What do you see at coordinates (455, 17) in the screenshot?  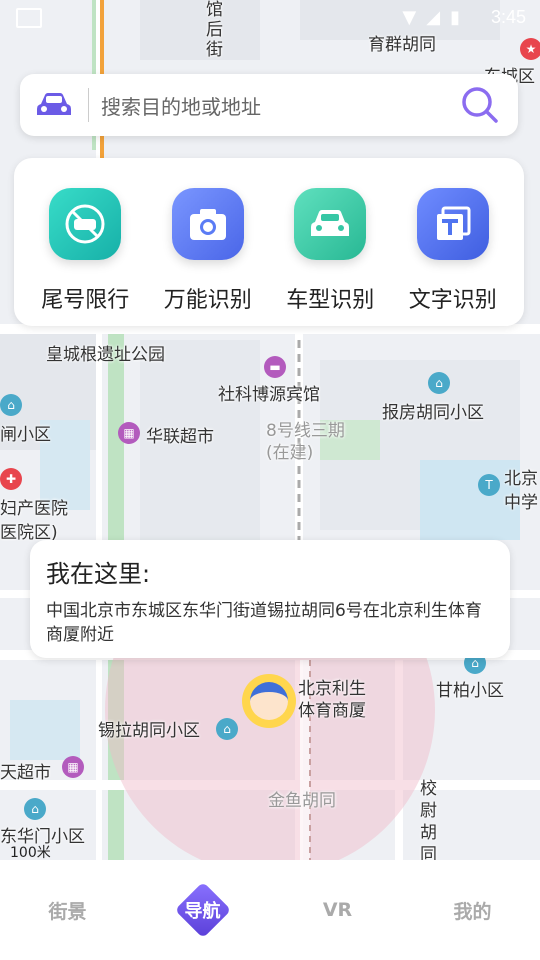 I see `battery-icon: ▮` at bounding box center [455, 17].